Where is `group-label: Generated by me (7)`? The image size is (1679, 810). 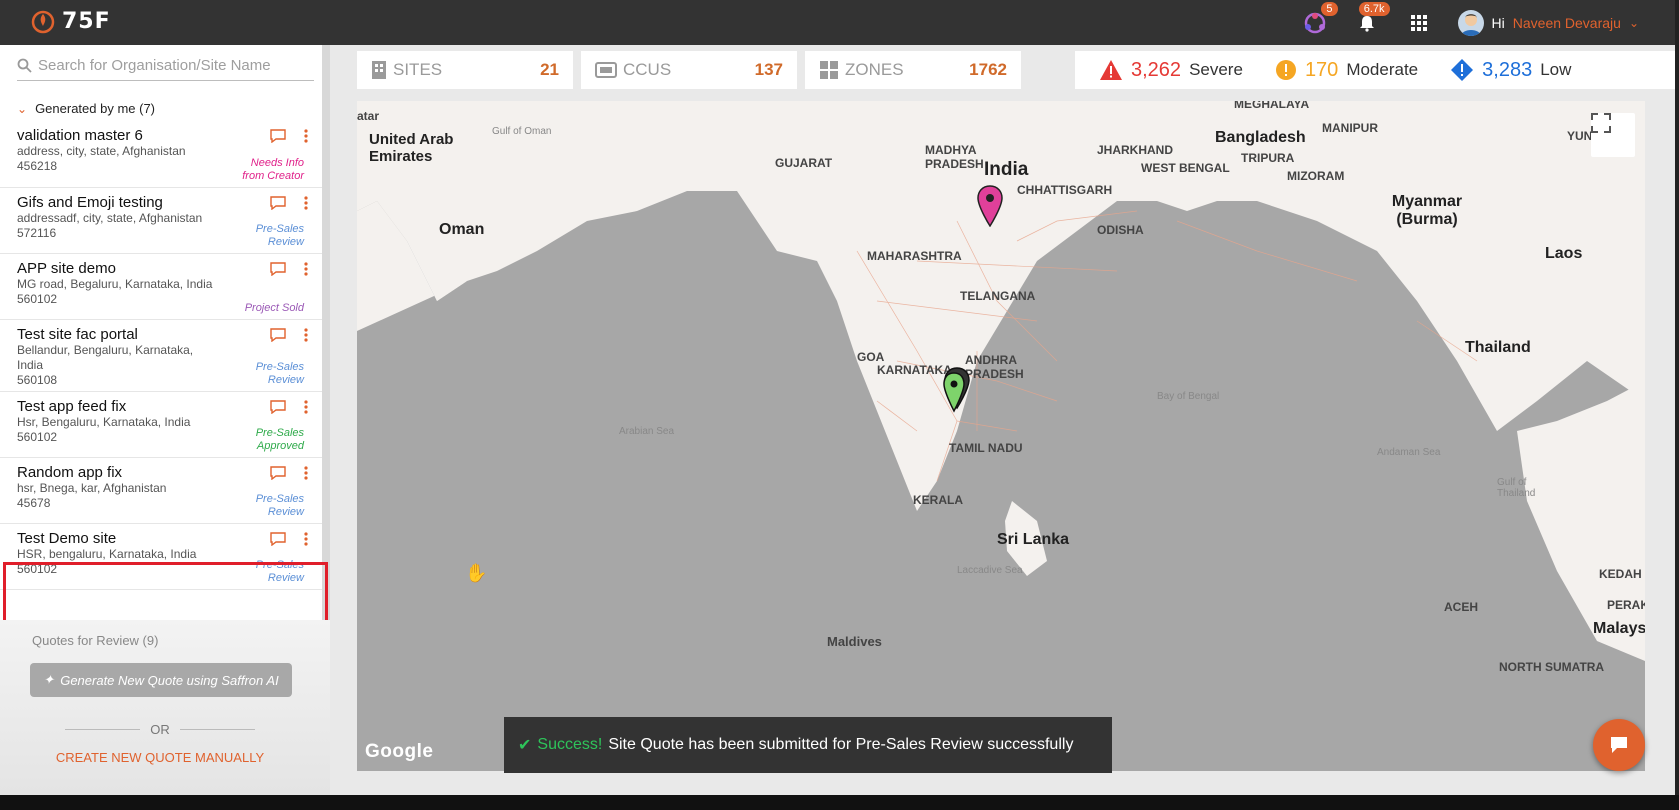
group-label: Generated by me (7) is located at coordinates (95, 108).